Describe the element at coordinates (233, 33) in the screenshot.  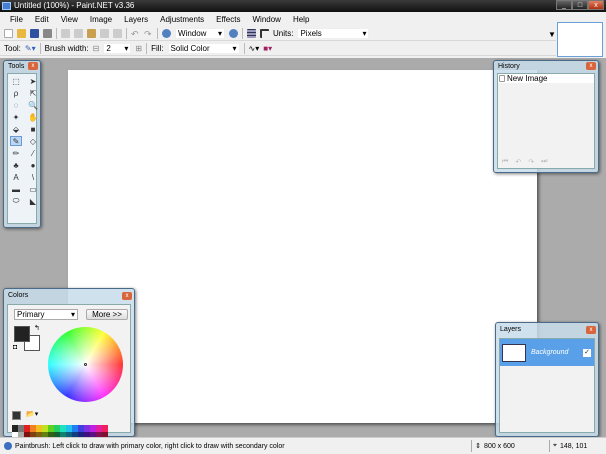
I see `zoom-in-icon` at that location.